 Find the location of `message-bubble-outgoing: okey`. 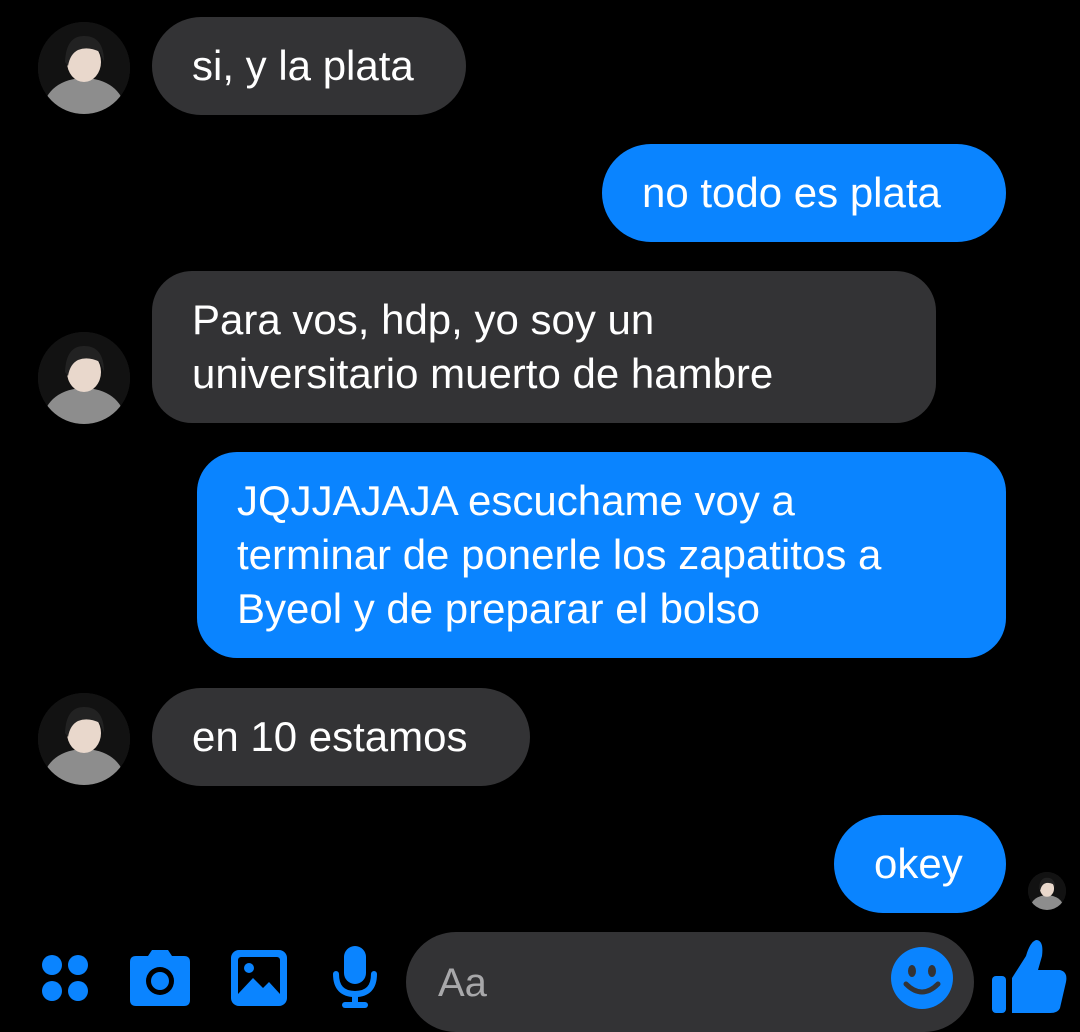

message-bubble-outgoing: okey is located at coordinates (920, 864).